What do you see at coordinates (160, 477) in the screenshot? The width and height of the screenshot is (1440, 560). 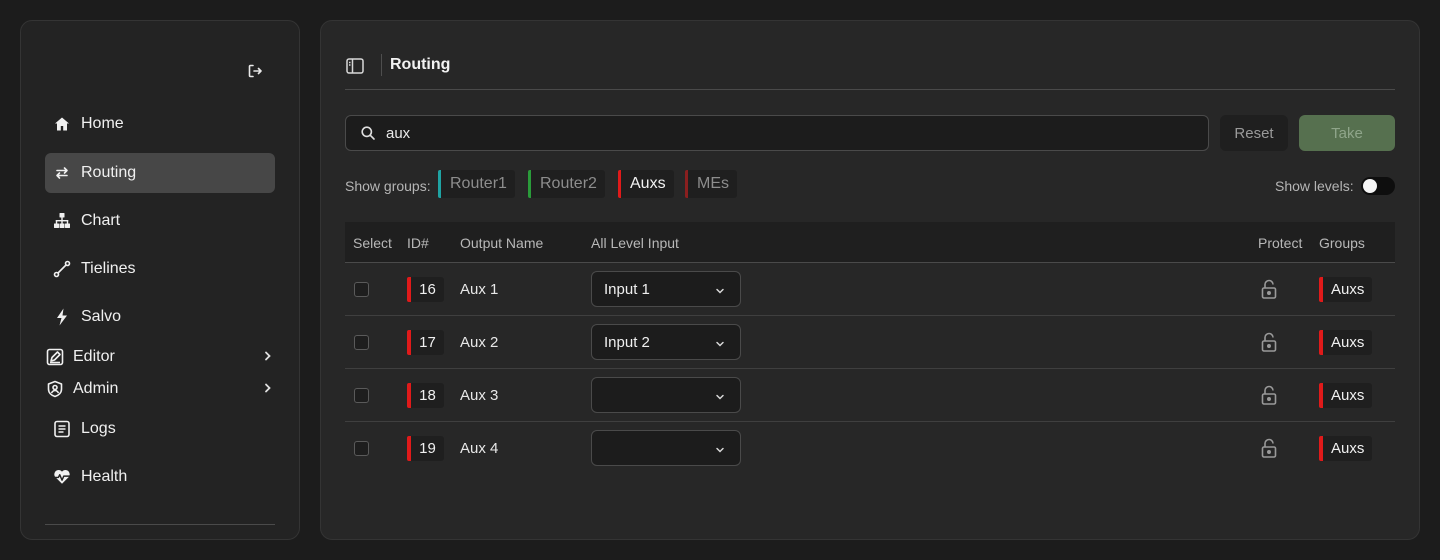 I see `sidebar-item-health: Health` at bounding box center [160, 477].